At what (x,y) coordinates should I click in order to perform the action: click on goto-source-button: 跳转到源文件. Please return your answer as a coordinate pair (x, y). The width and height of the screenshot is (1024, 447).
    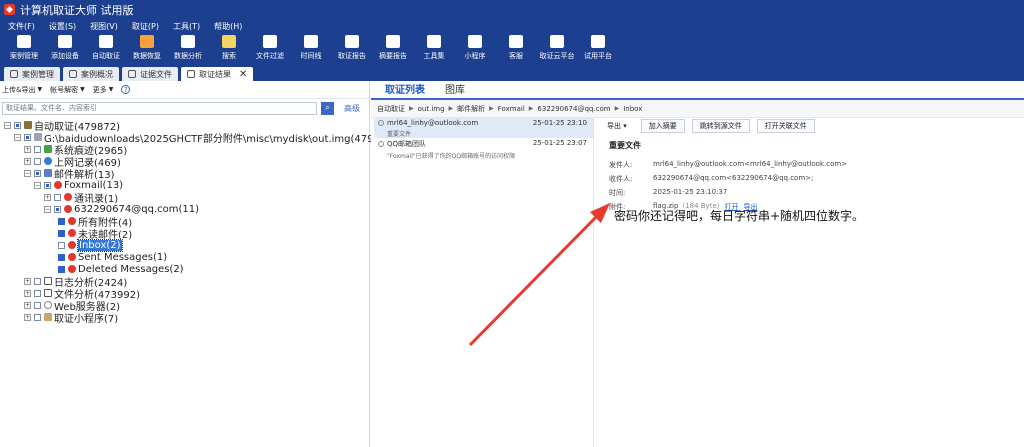
    Looking at the image, I should click on (720, 126).